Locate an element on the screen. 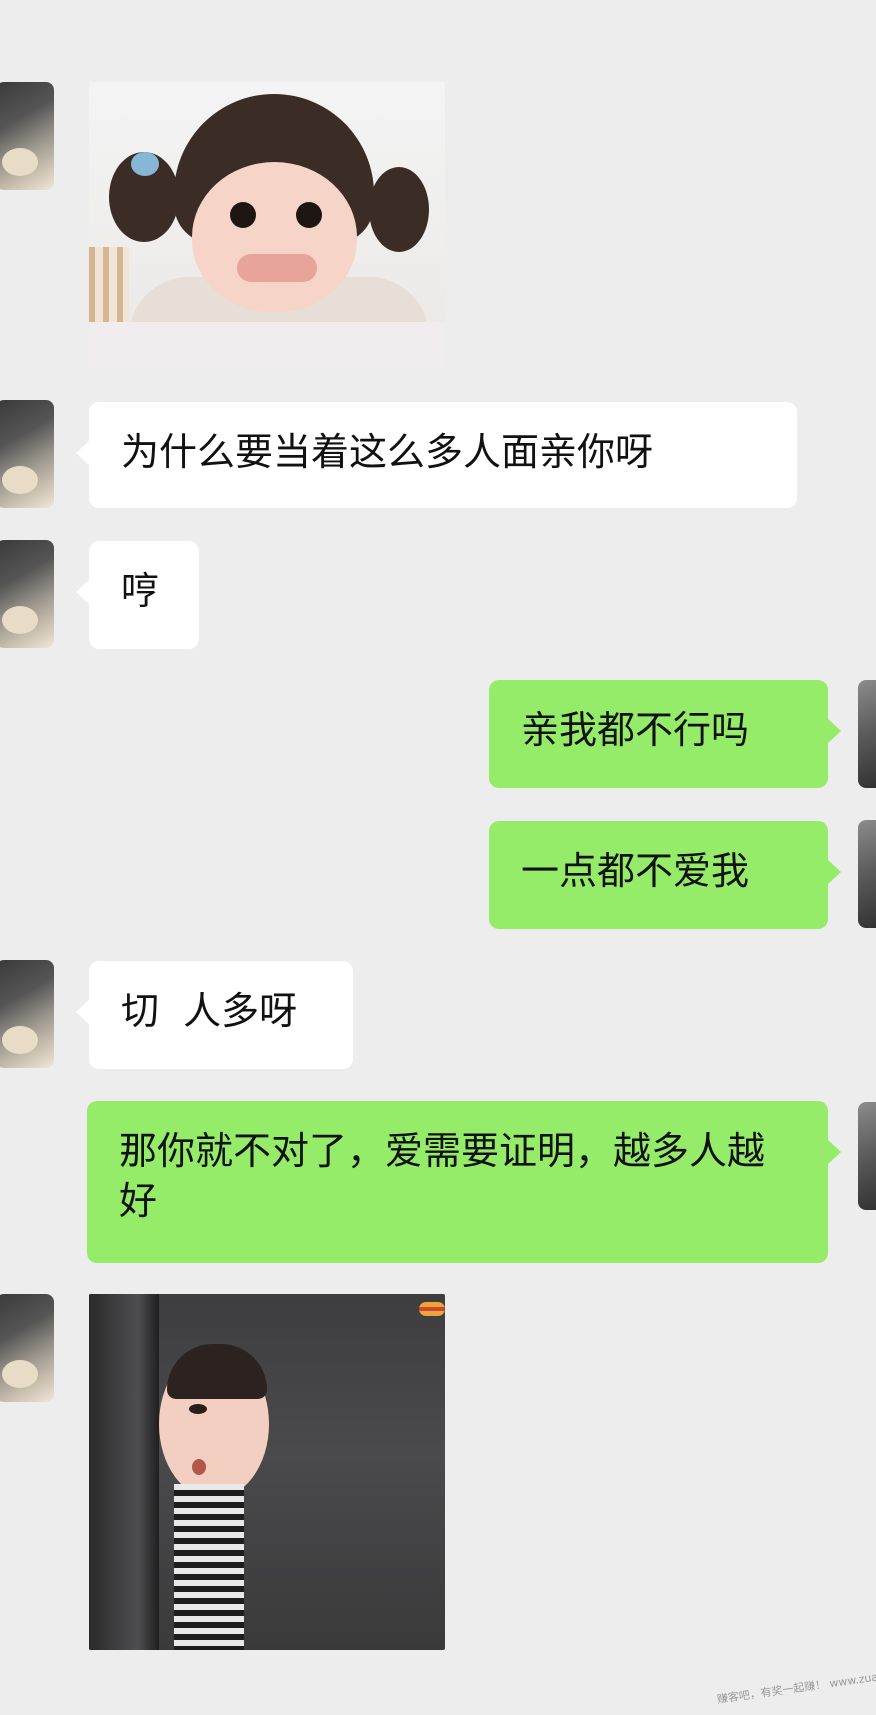  incoming-message-bubble: 切 人多呀 is located at coordinates (214, 1015).